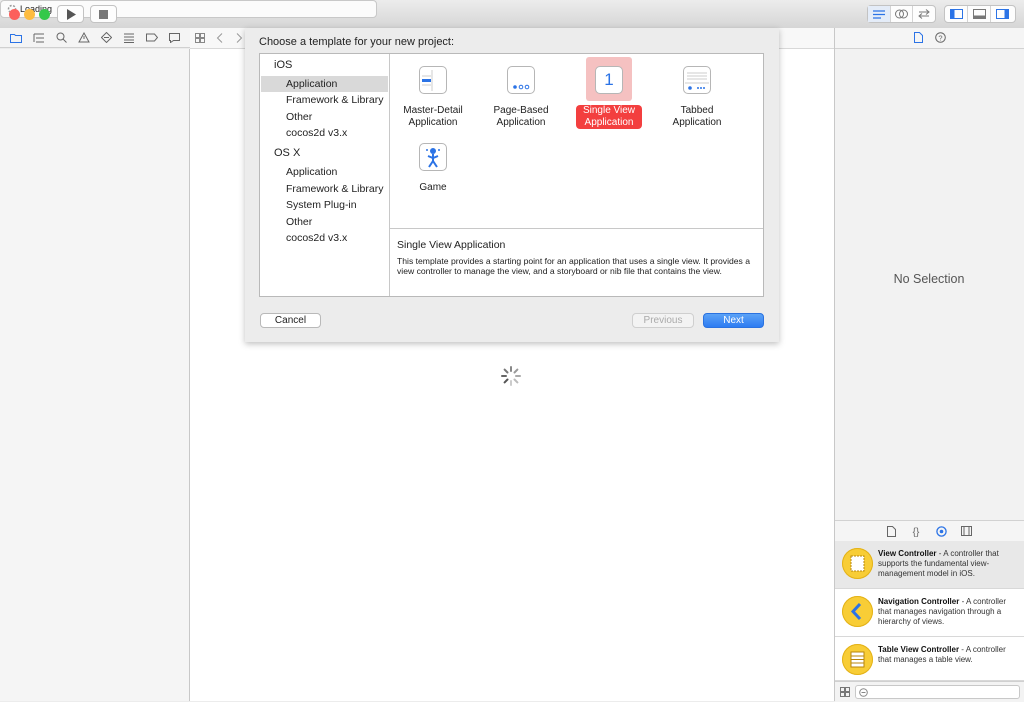 The height and width of the screenshot is (702, 1024). I want to click on cancel-button: Cancel, so click(290, 320).